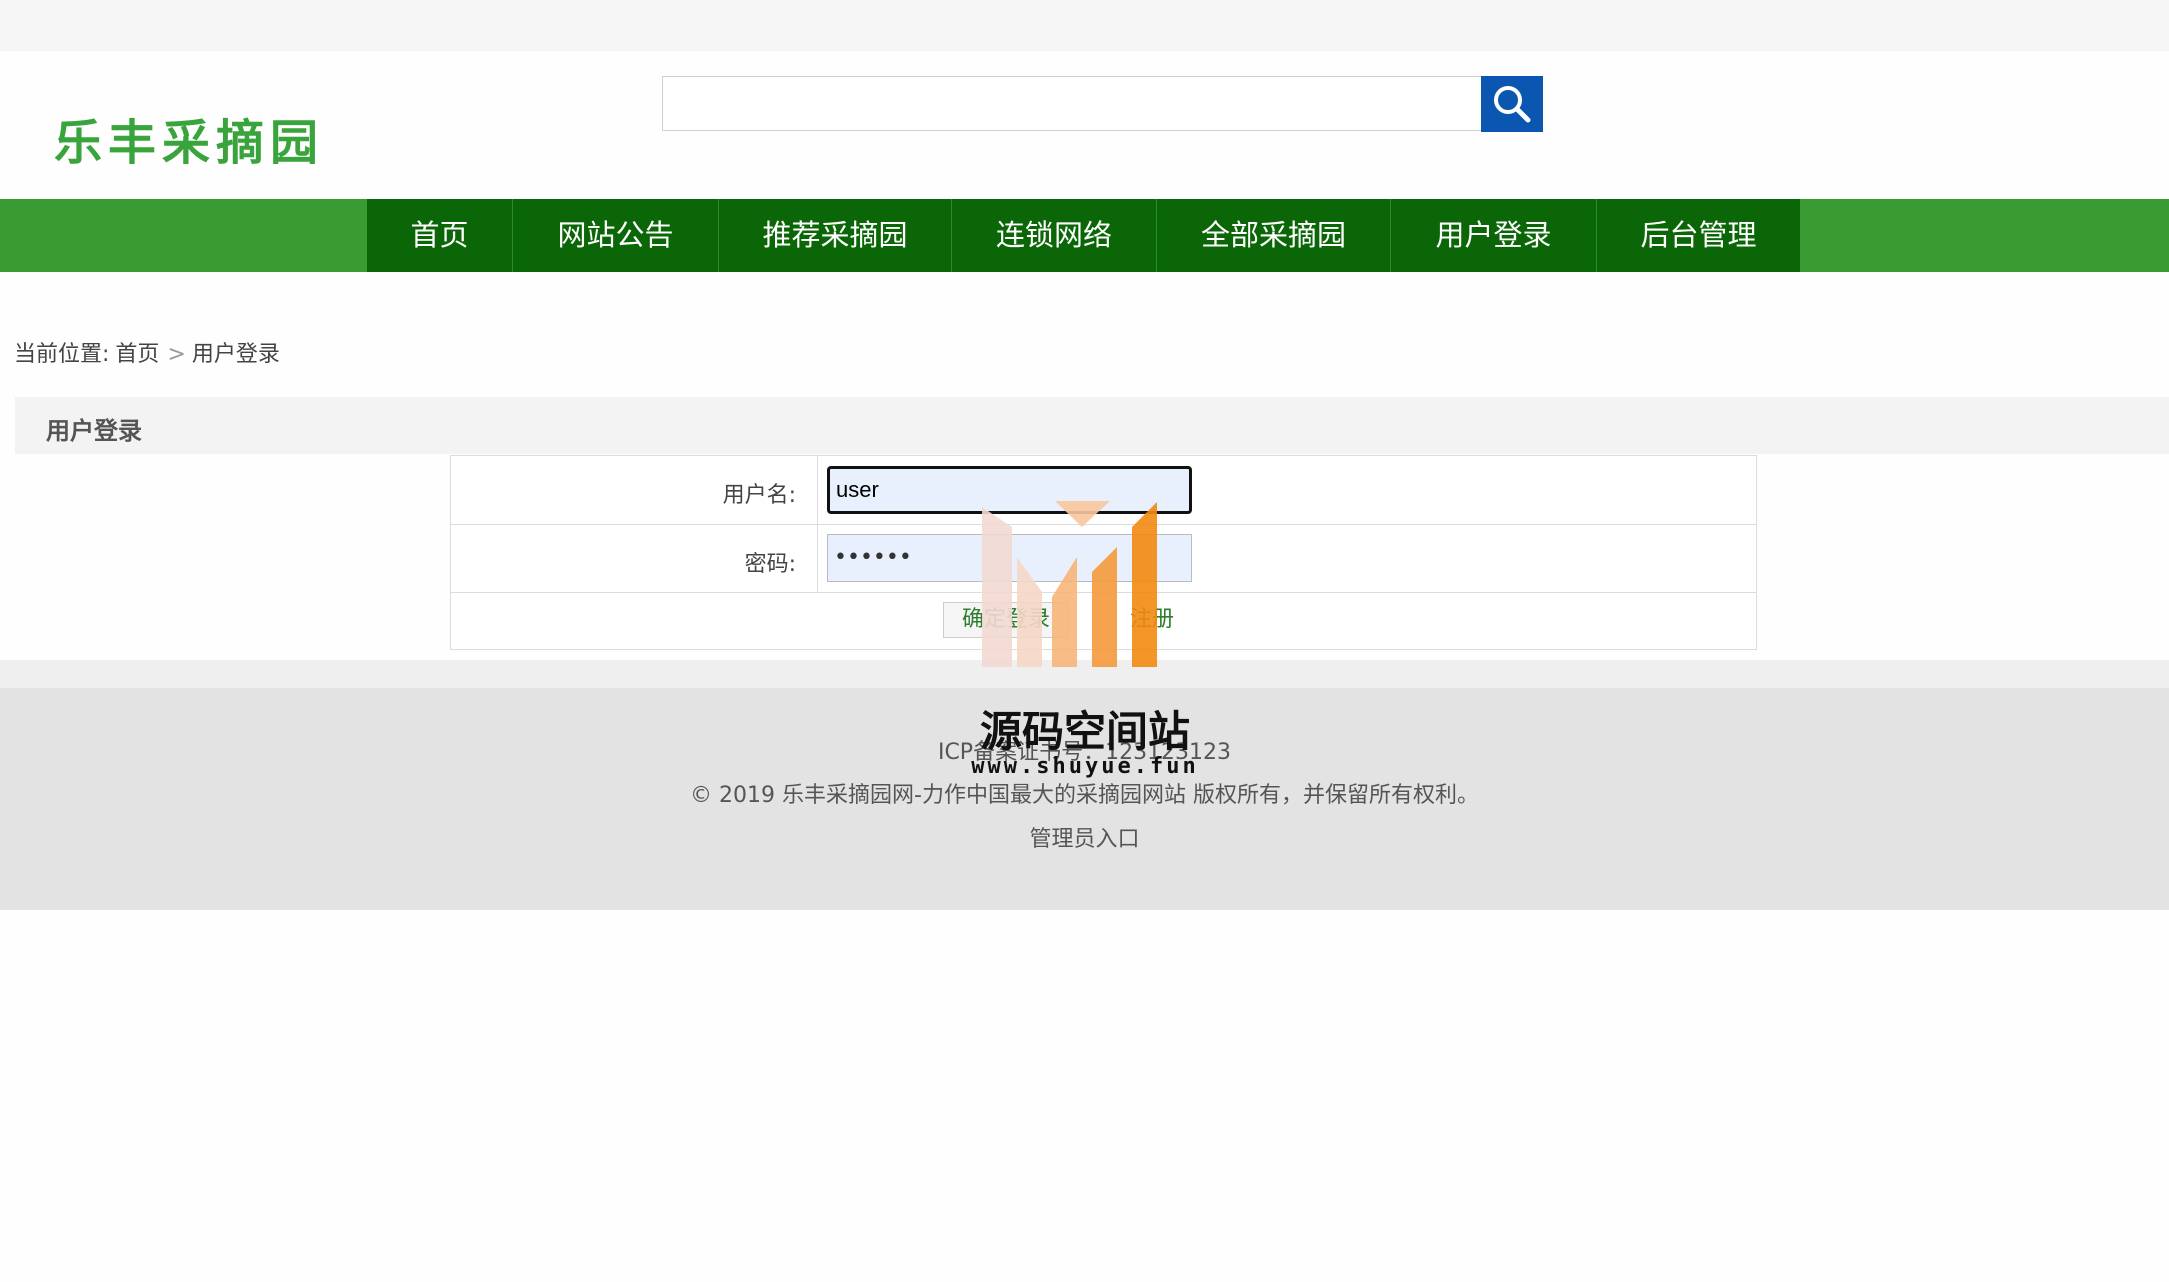 The image size is (2169, 1282). I want to click on search-icon, so click(1512, 104).